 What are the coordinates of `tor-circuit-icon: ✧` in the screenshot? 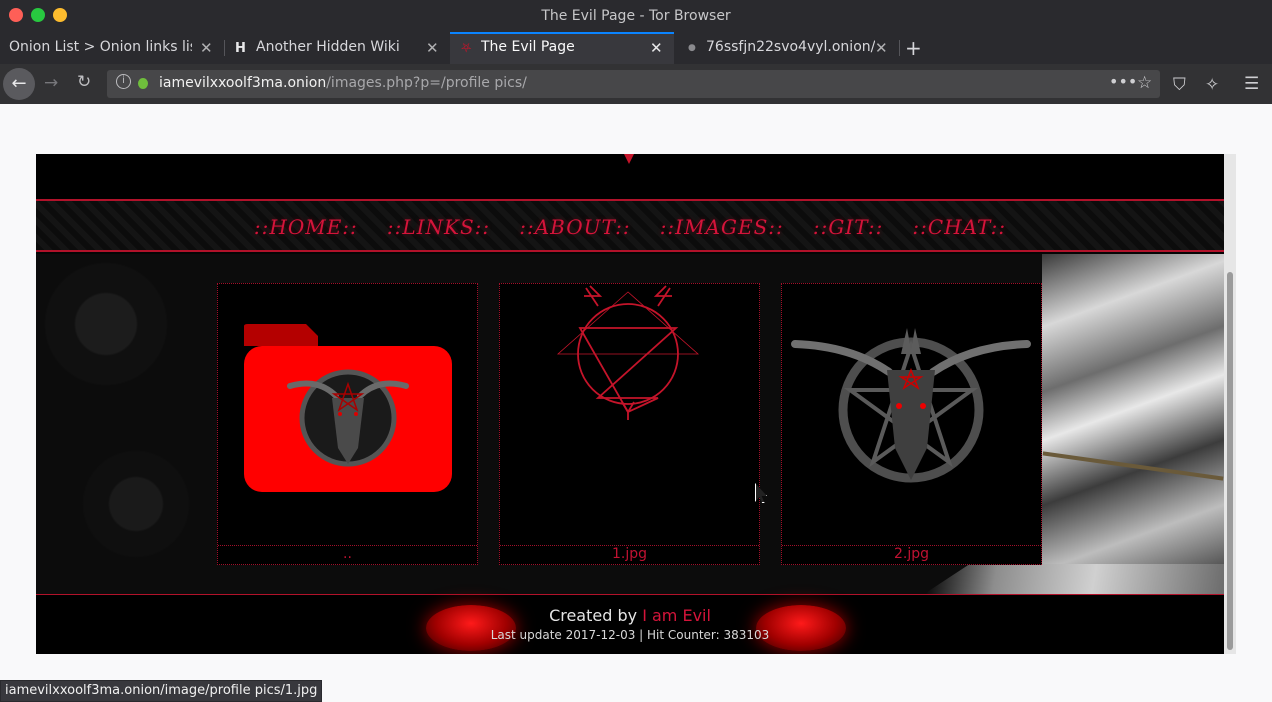 It's located at (1212, 85).